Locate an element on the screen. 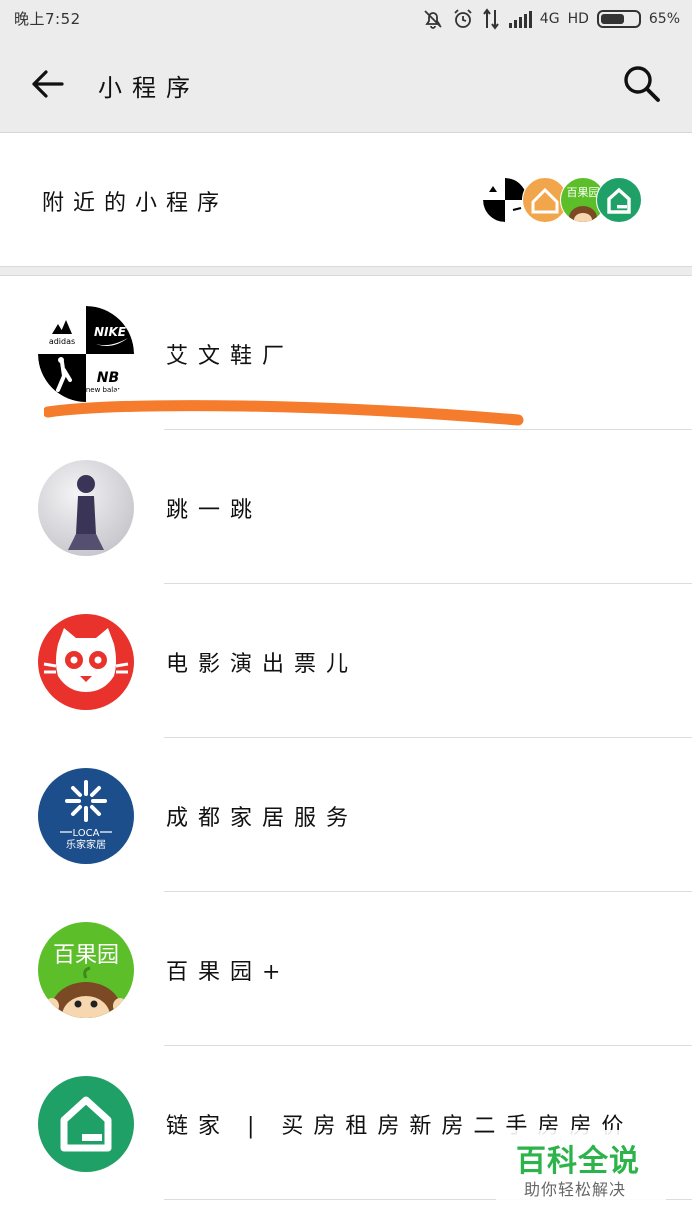  jump-game-logo is located at coordinates (86, 508).